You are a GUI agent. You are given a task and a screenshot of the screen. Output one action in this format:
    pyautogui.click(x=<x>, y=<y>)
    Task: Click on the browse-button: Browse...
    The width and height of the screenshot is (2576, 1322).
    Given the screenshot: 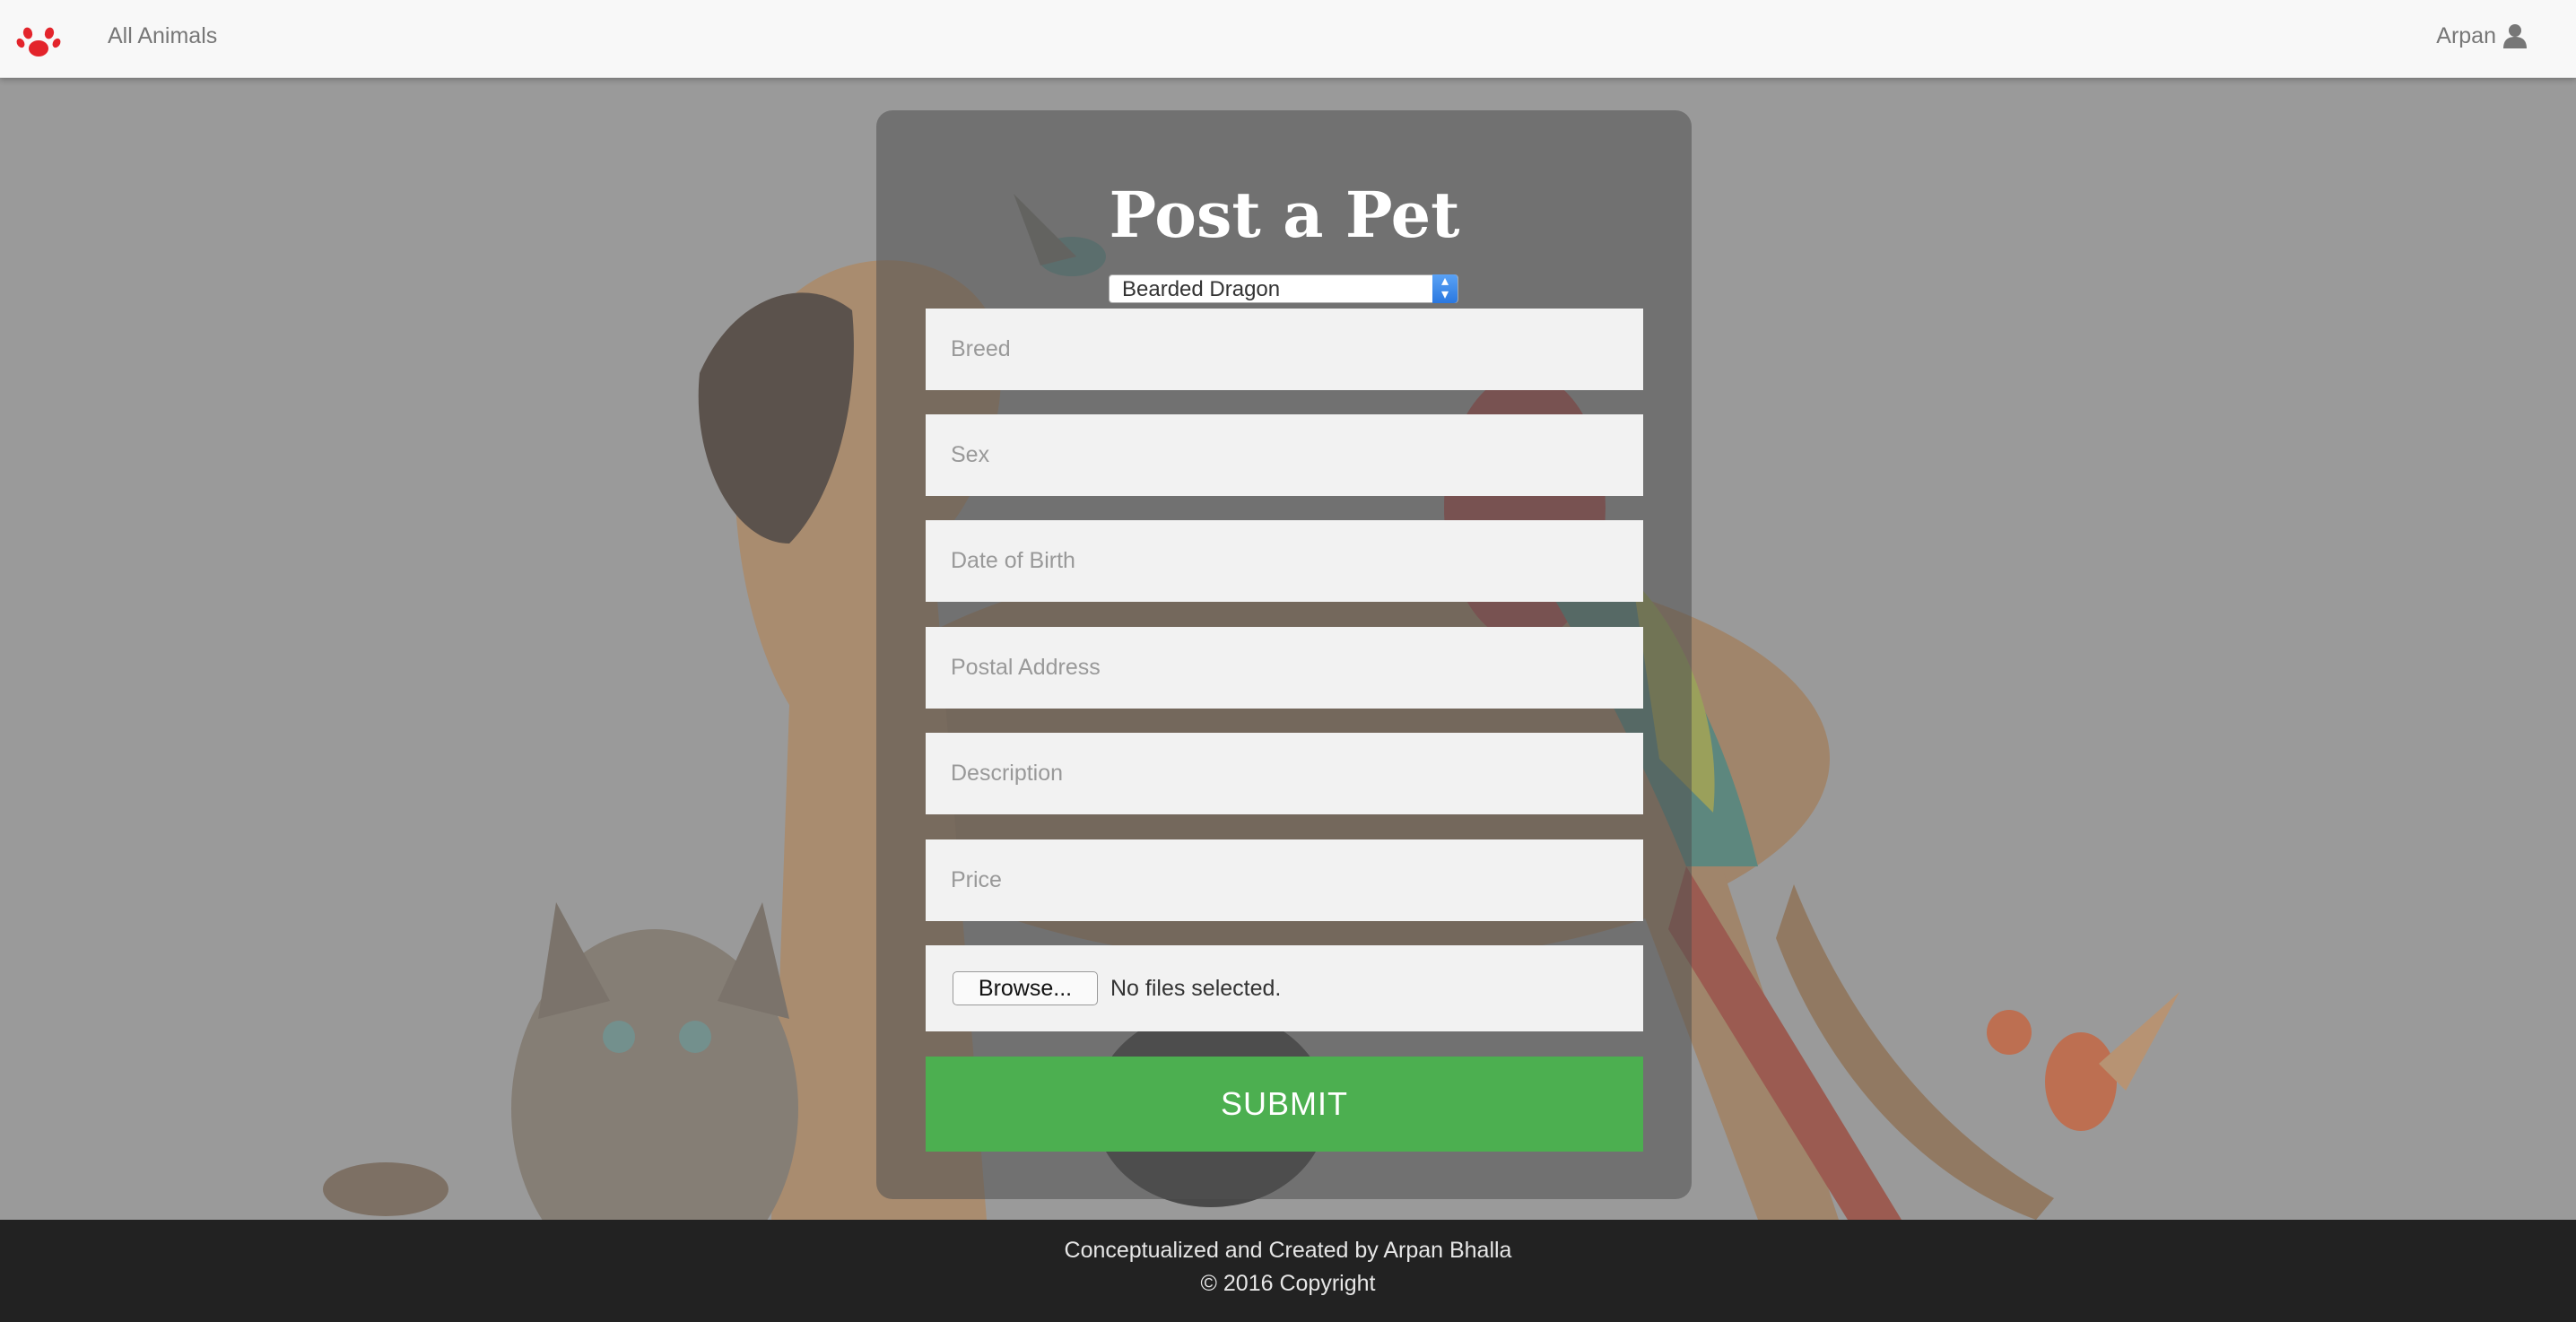 What is the action you would take?
    pyautogui.click(x=1025, y=988)
    